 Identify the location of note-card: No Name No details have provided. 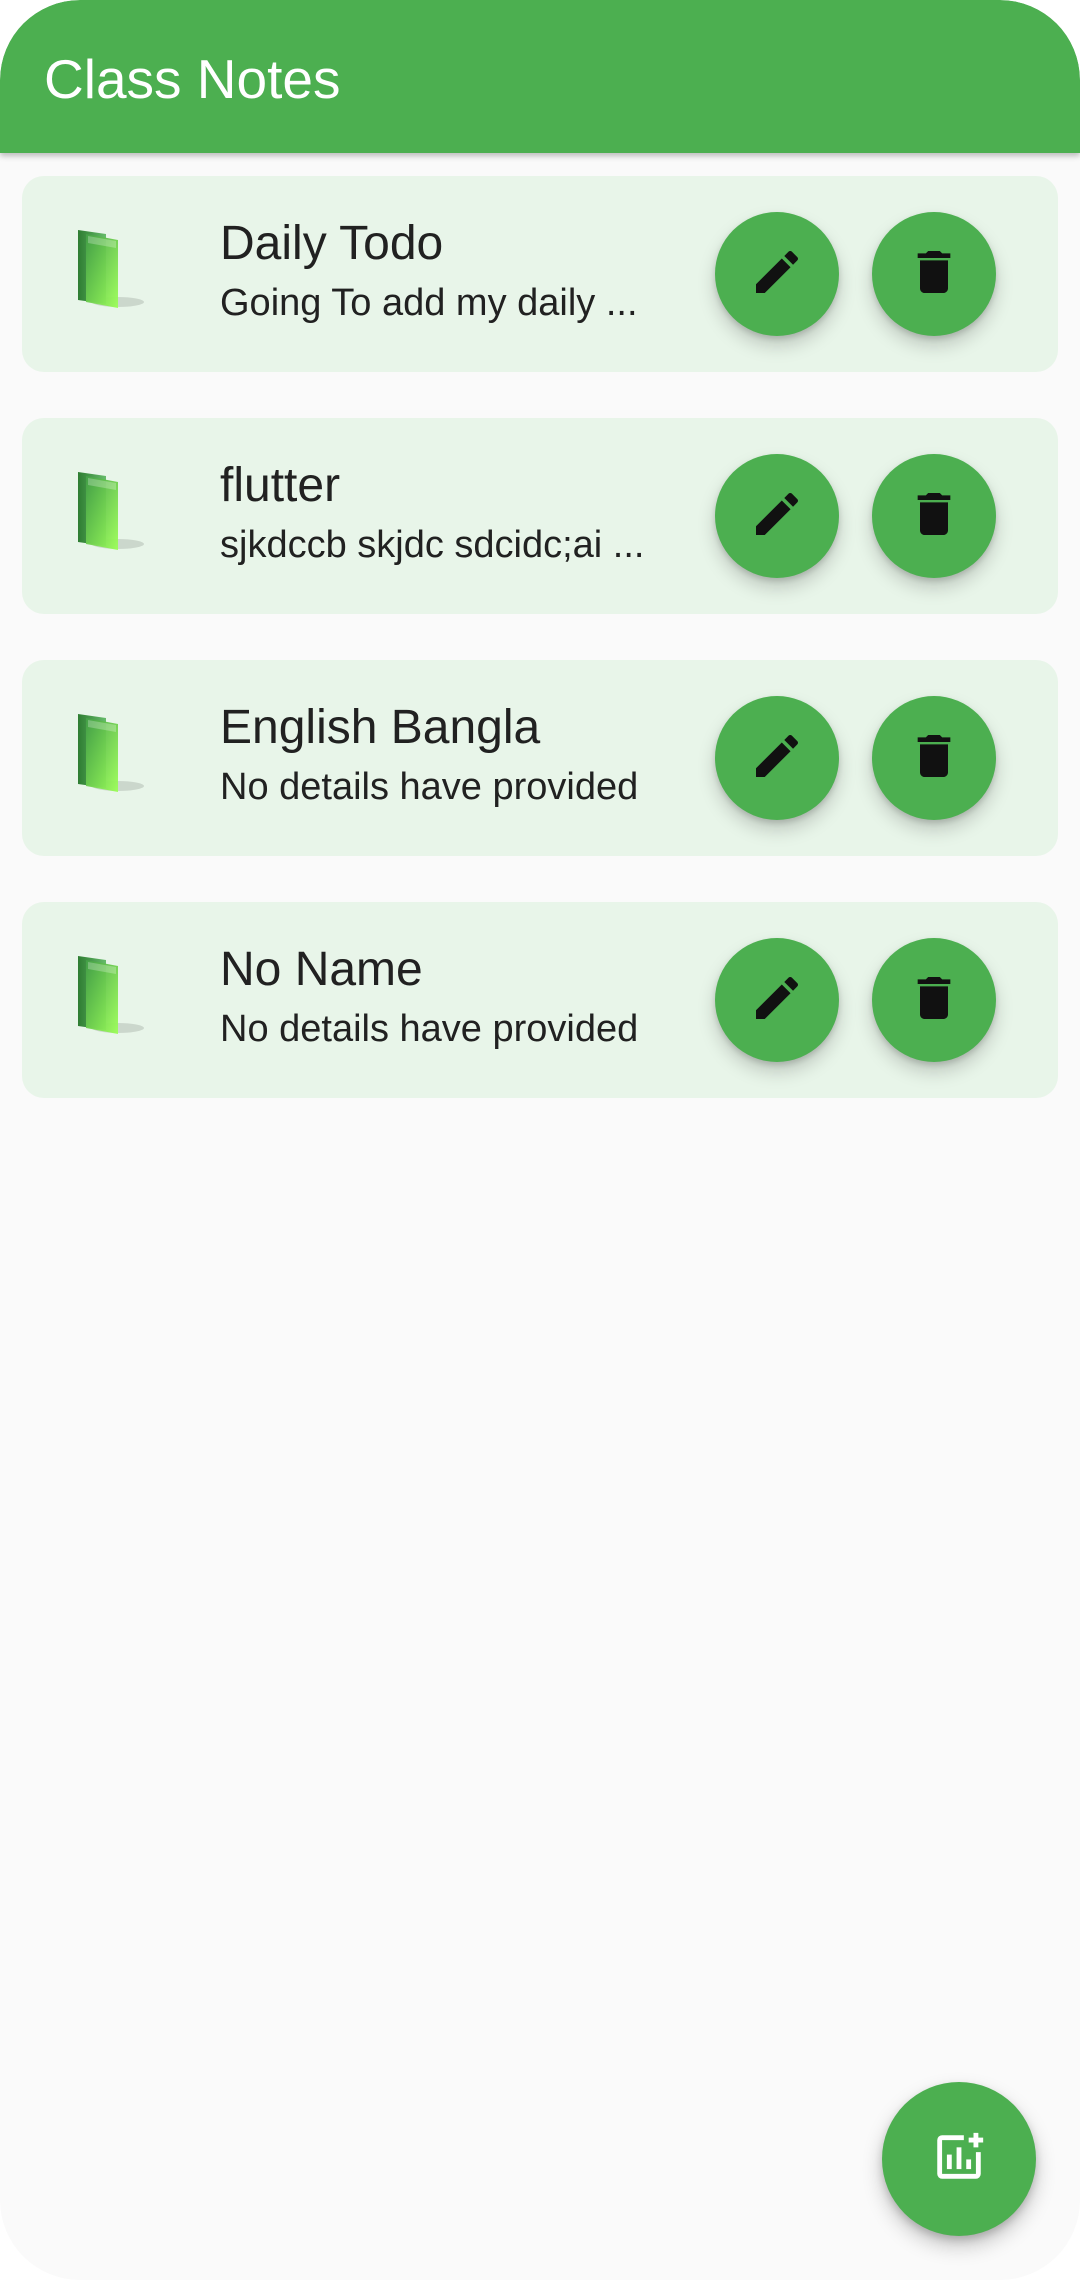
(540, 1000).